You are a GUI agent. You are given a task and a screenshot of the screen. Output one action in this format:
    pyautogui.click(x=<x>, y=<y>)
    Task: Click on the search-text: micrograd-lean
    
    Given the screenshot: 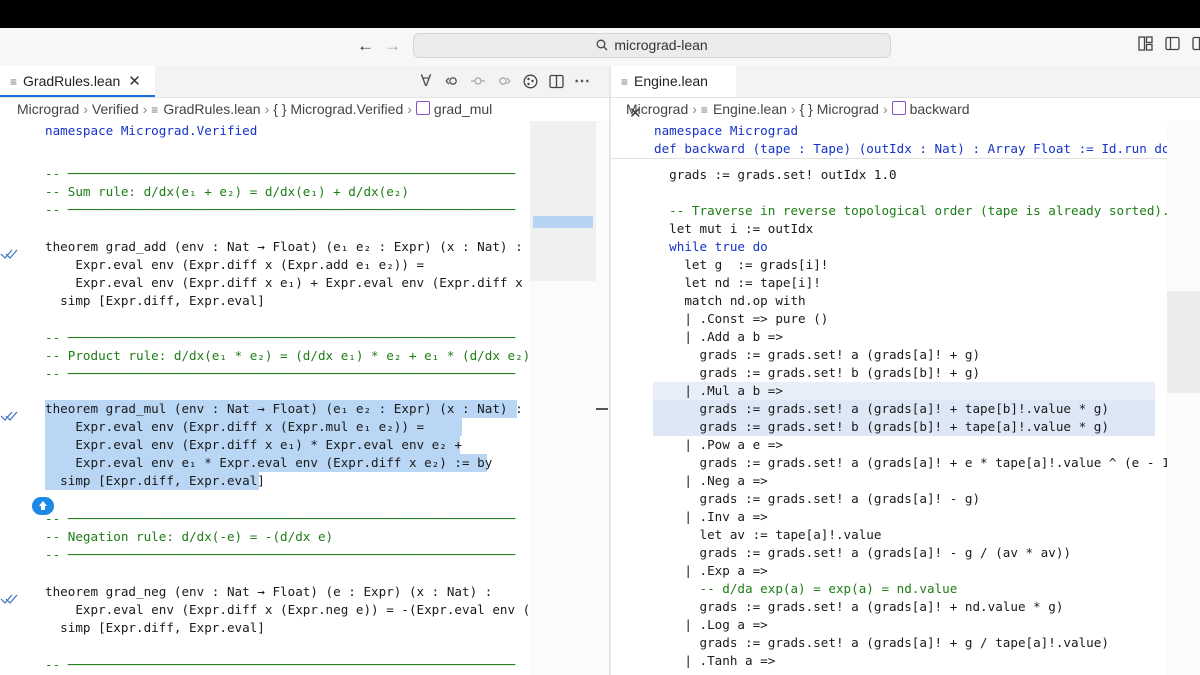 What is the action you would take?
    pyautogui.click(x=661, y=45)
    